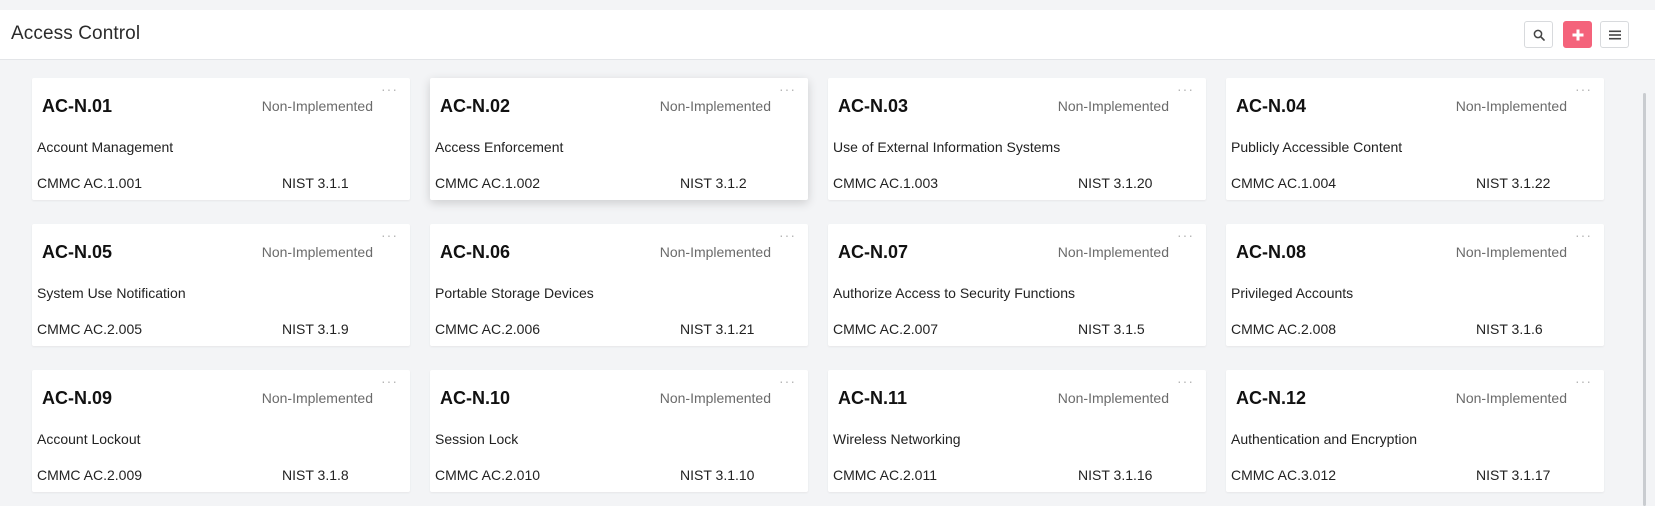 The image size is (1655, 506). Describe the element at coordinates (897, 439) in the screenshot. I see `card-name: Wireless Networking` at that location.